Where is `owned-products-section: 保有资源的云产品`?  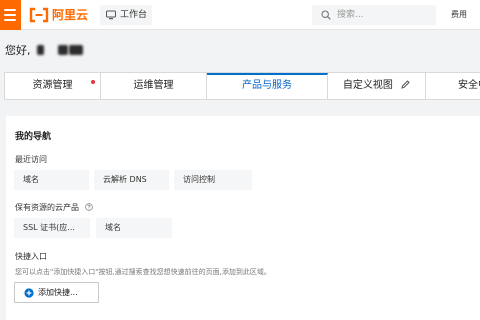 owned-products-section: 保有资源的云产品 is located at coordinates (54, 207).